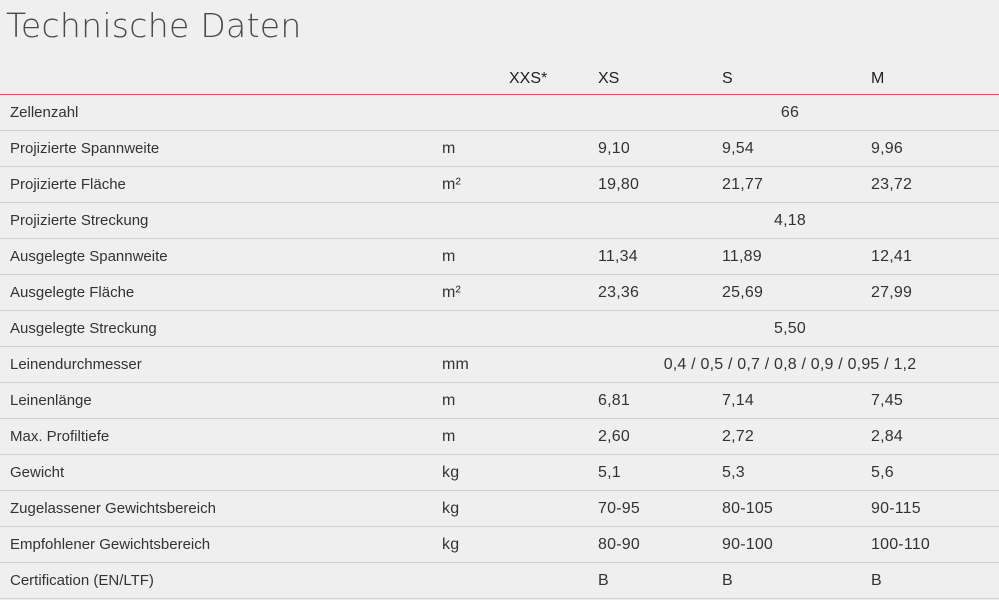 The width and height of the screenshot is (999, 600). I want to click on row-value-s: 90-100, so click(748, 544).